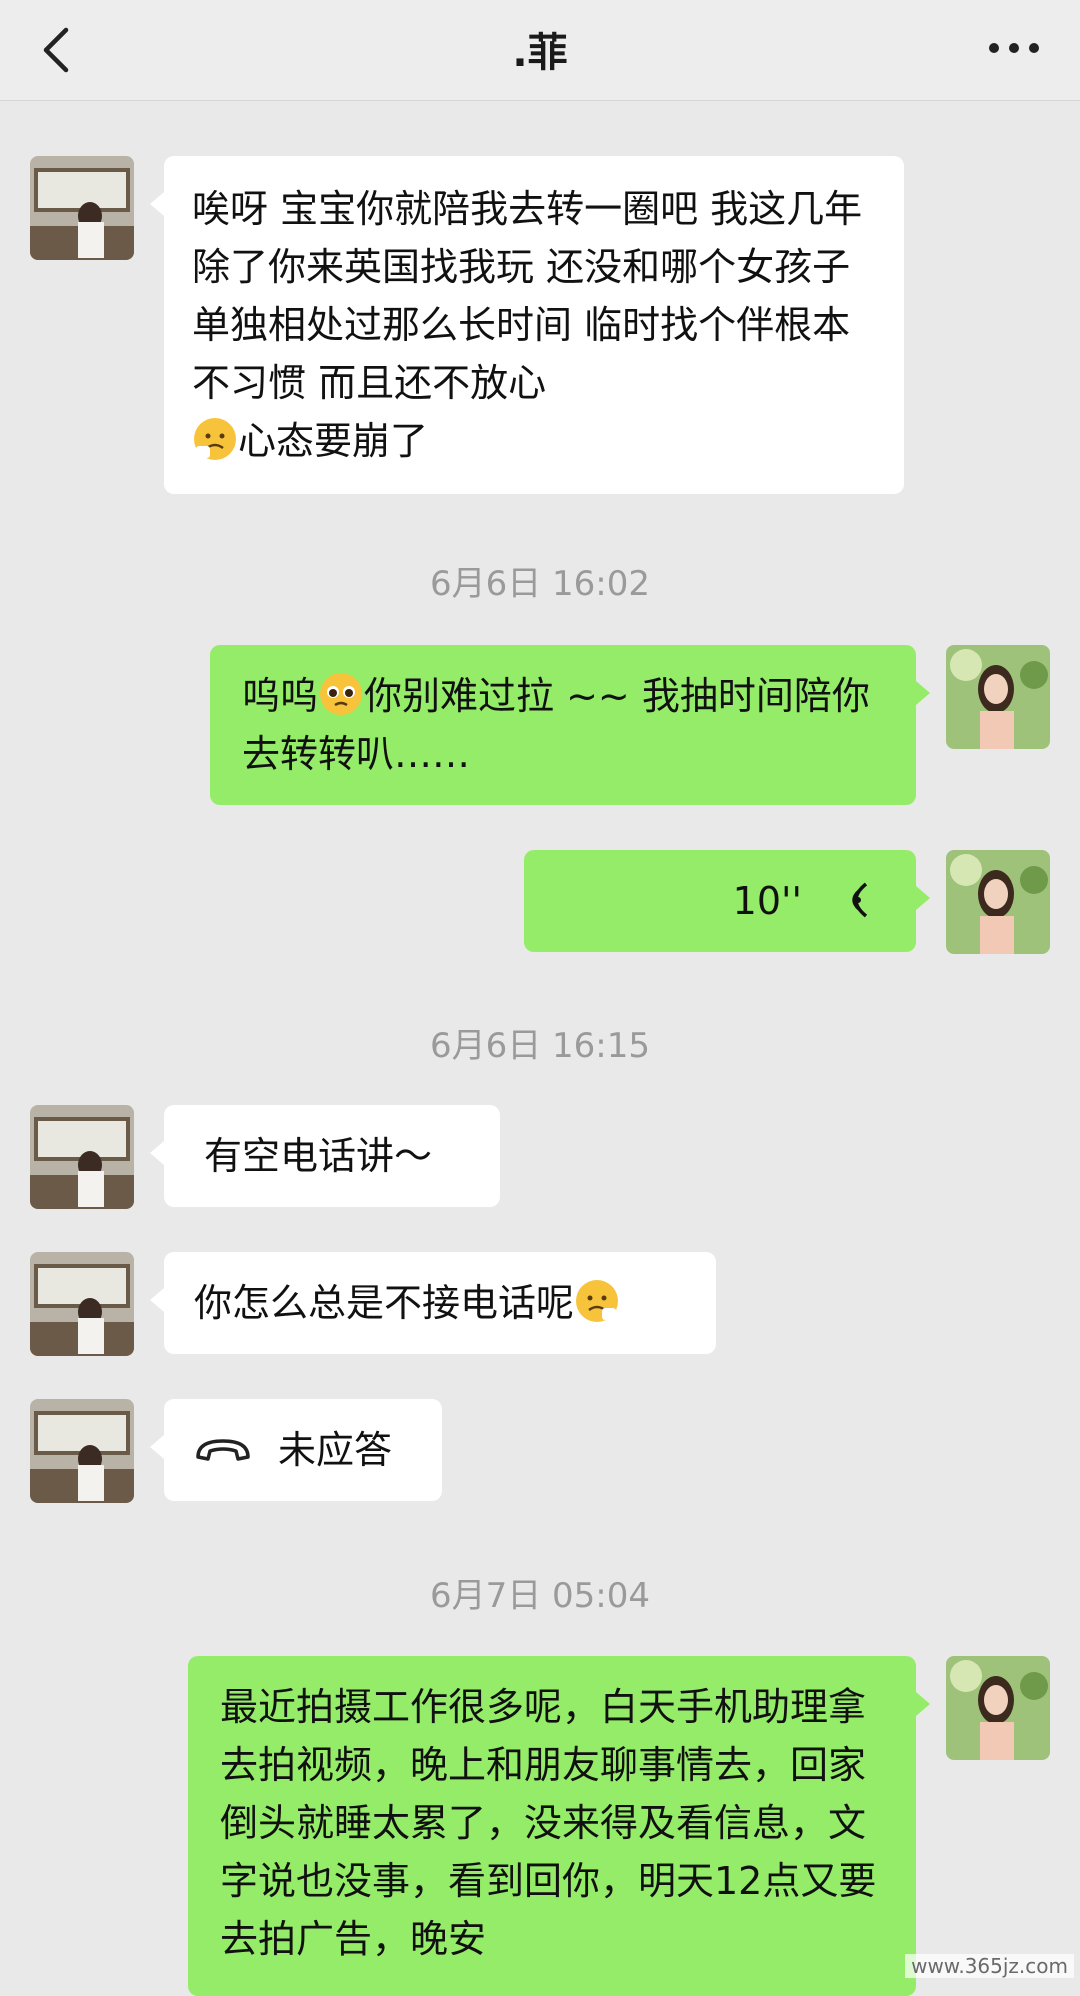 The image size is (1080, 1996). I want to click on chat-title: .菲, so click(540, 53).